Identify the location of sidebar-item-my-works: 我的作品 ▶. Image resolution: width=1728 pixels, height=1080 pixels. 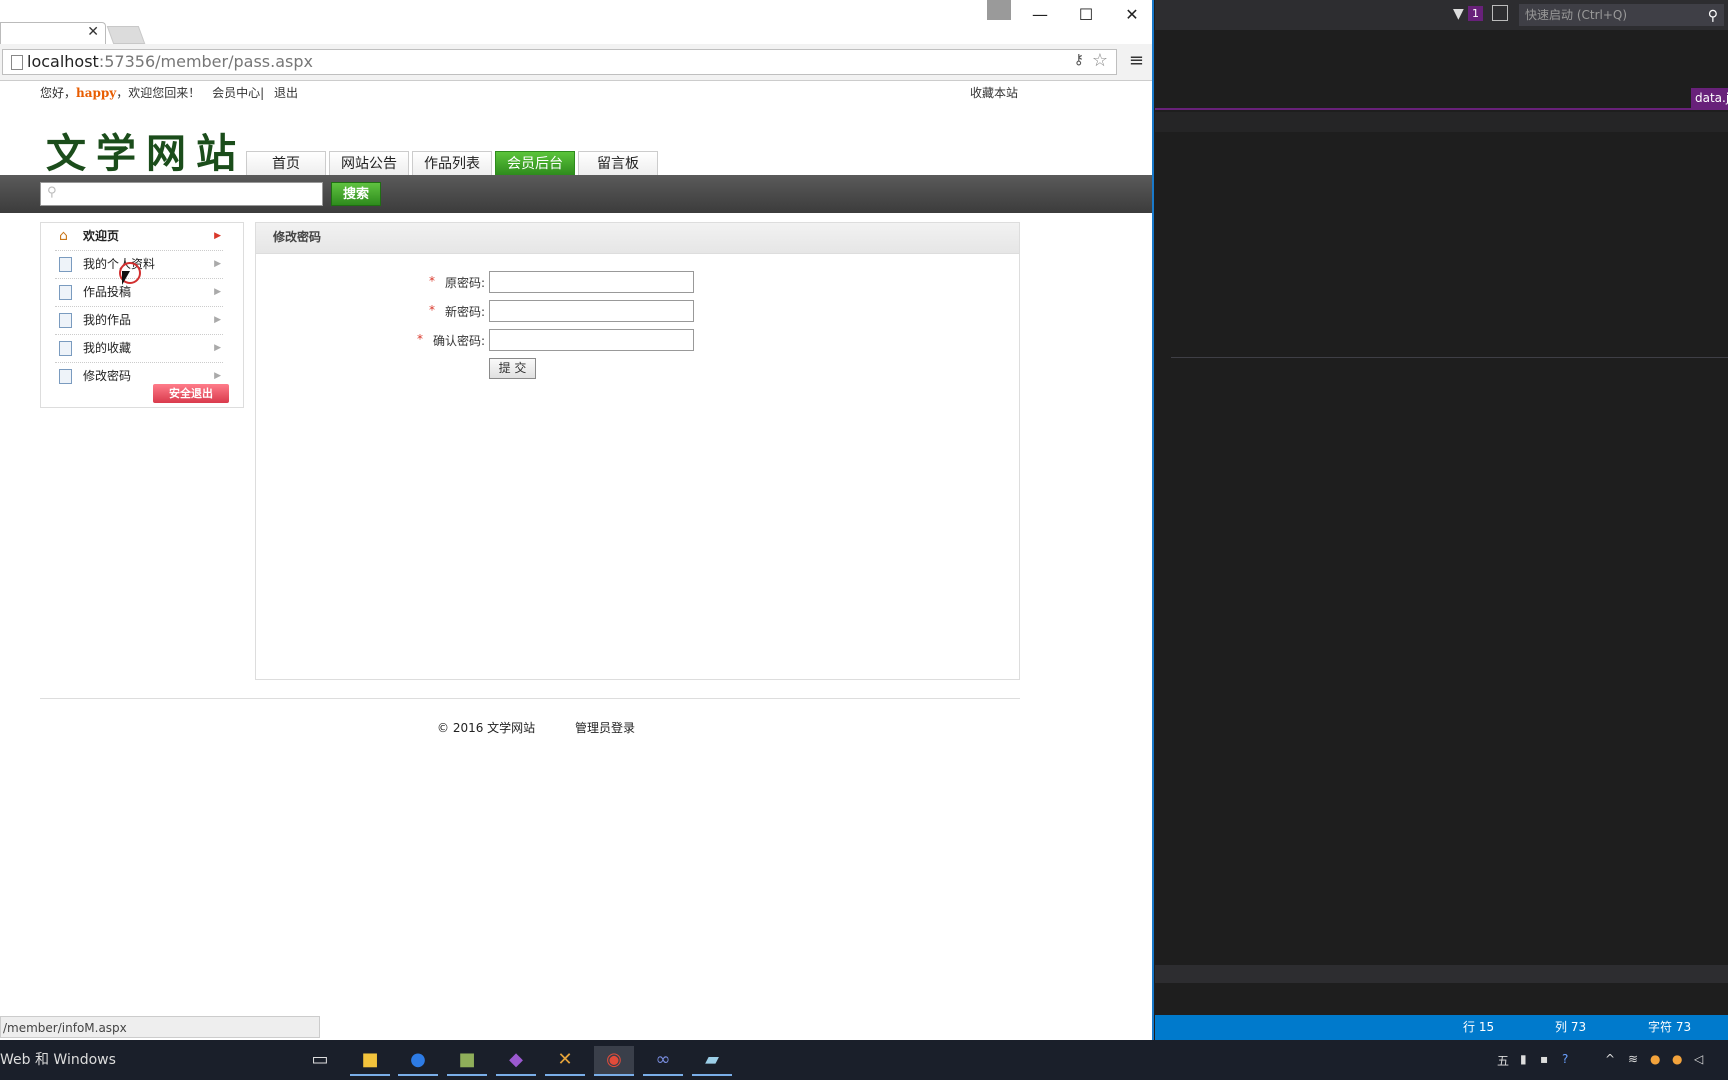
(139, 321).